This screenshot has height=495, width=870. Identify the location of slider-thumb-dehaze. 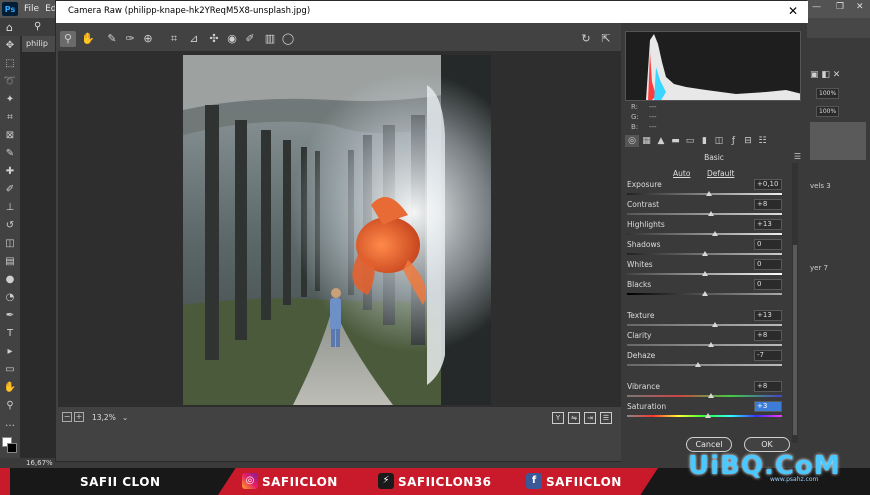
(698, 364).